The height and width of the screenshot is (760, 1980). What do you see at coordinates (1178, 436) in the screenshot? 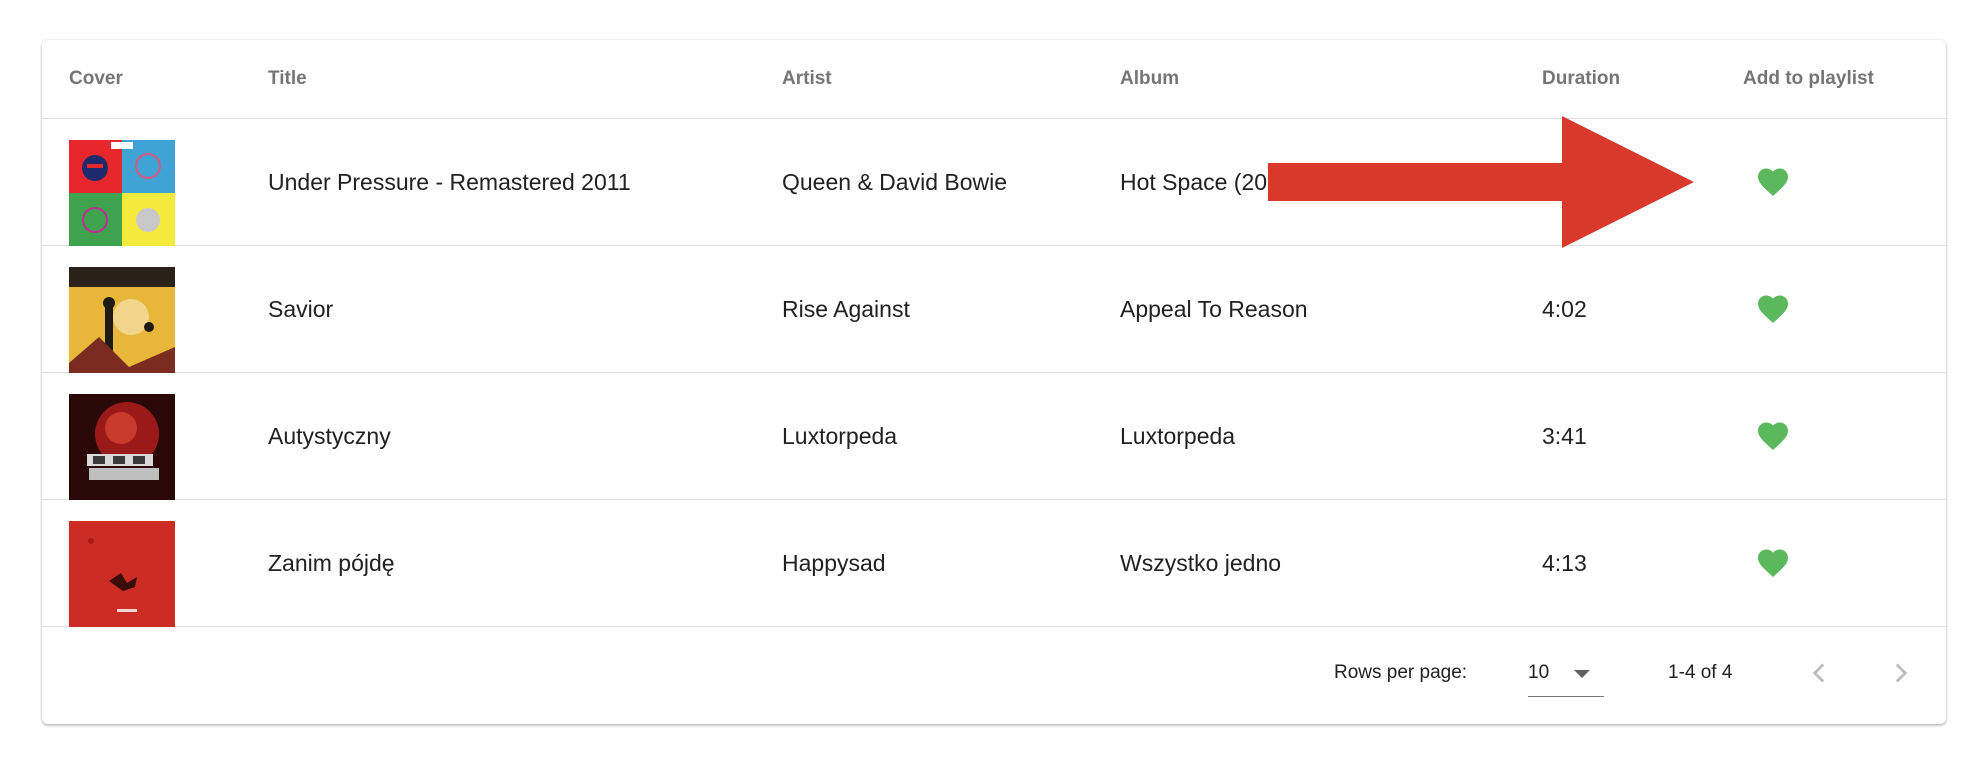
I see `song-album: Luxtorpeda` at bounding box center [1178, 436].